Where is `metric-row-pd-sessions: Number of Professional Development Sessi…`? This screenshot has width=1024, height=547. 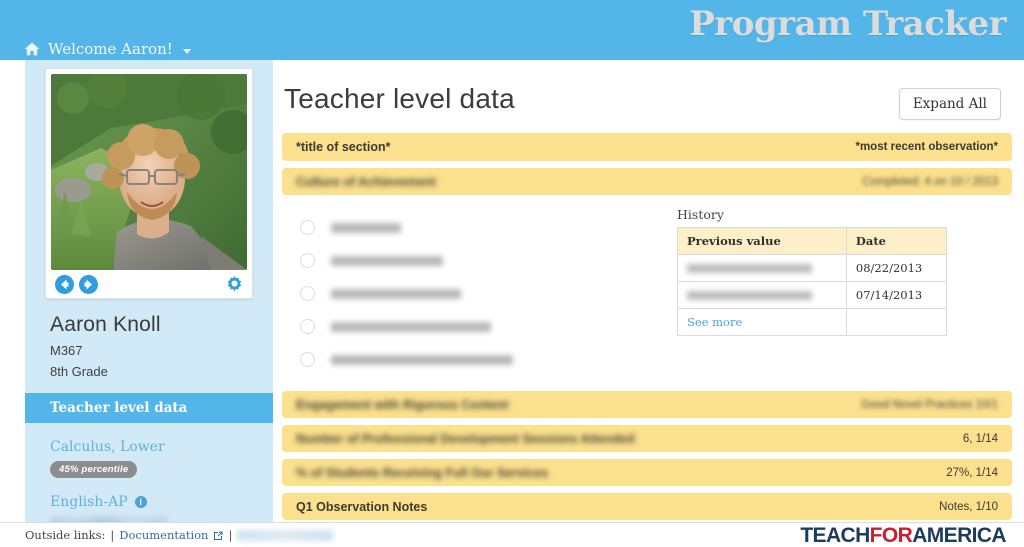 metric-row-pd-sessions: Number of Professional Development Sessi… is located at coordinates (647, 438).